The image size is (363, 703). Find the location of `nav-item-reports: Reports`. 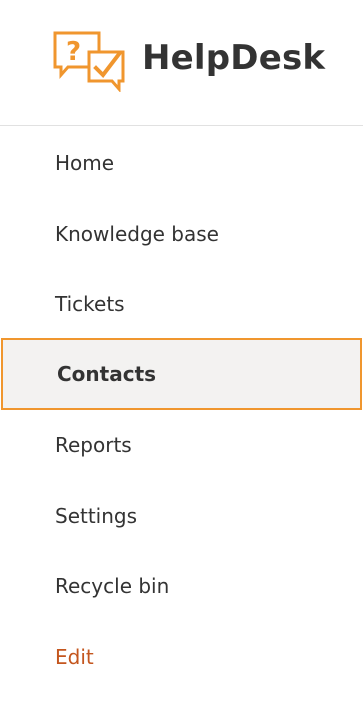

nav-item-reports: Reports is located at coordinates (181, 445).